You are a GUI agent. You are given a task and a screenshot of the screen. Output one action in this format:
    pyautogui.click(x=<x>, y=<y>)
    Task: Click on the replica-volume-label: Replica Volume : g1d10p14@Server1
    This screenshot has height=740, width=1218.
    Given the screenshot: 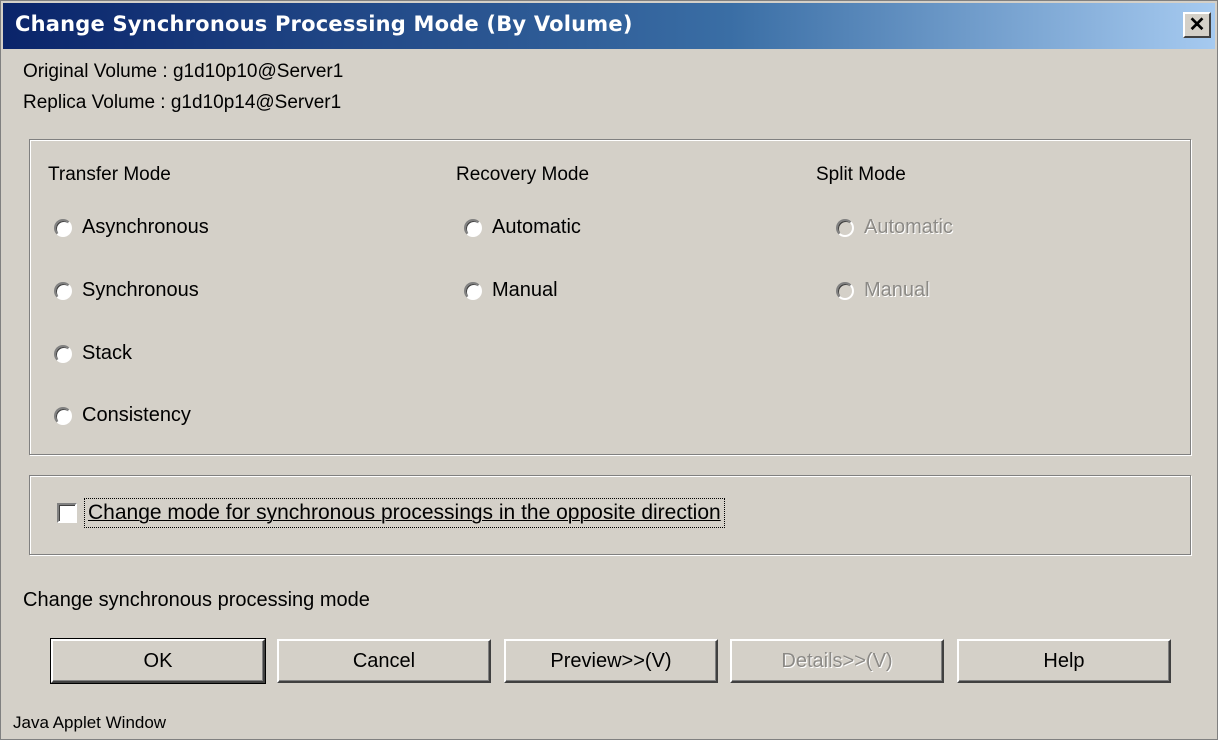 What is the action you would take?
    pyautogui.click(x=182, y=102)
    